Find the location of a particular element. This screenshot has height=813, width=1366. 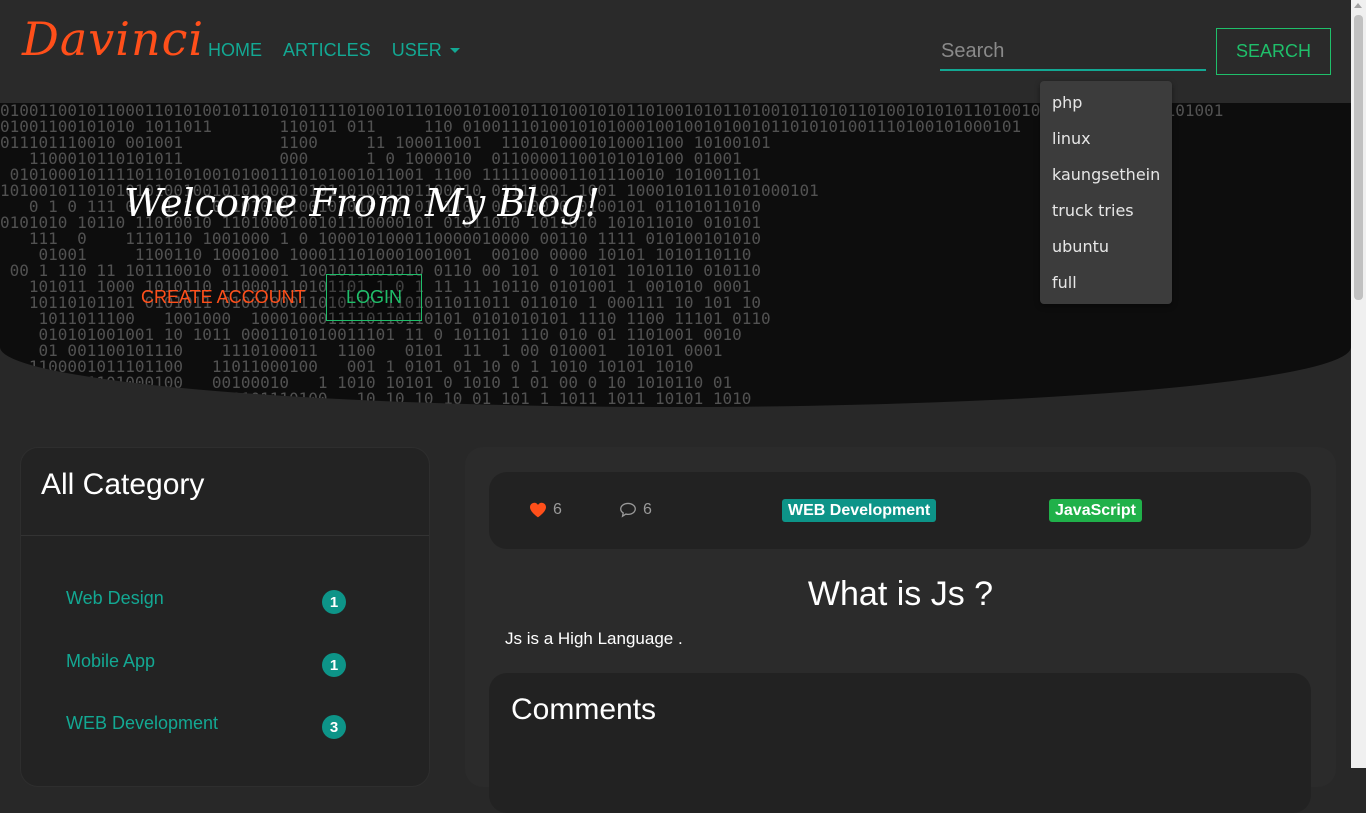

like-button: 6 is located at coordinates (545, 510).